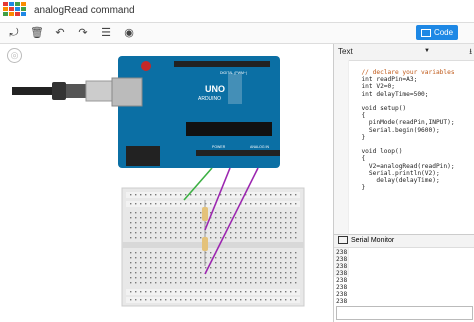 This screenshot has width=474, height=322. Describe the element at coordinates (233, 73) in the screenshot. I see `board-digital-label: DIGITAL (PWM~)` at that location.